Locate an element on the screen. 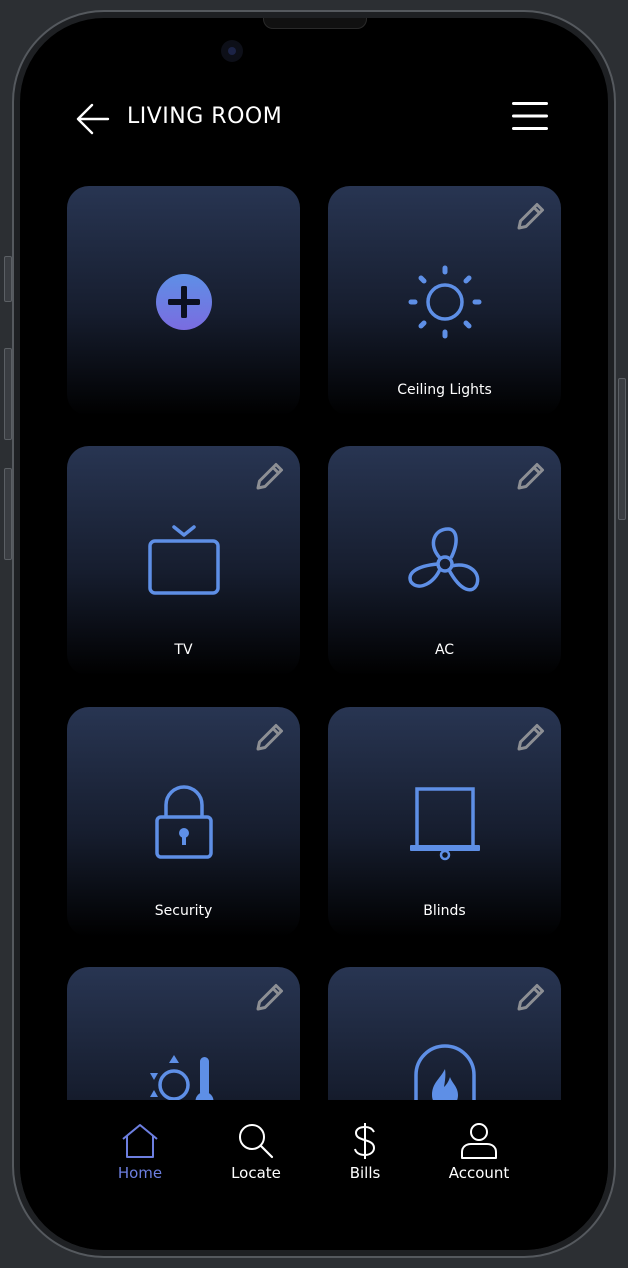  nav-account: Account is located at coordinates (479, 1152).